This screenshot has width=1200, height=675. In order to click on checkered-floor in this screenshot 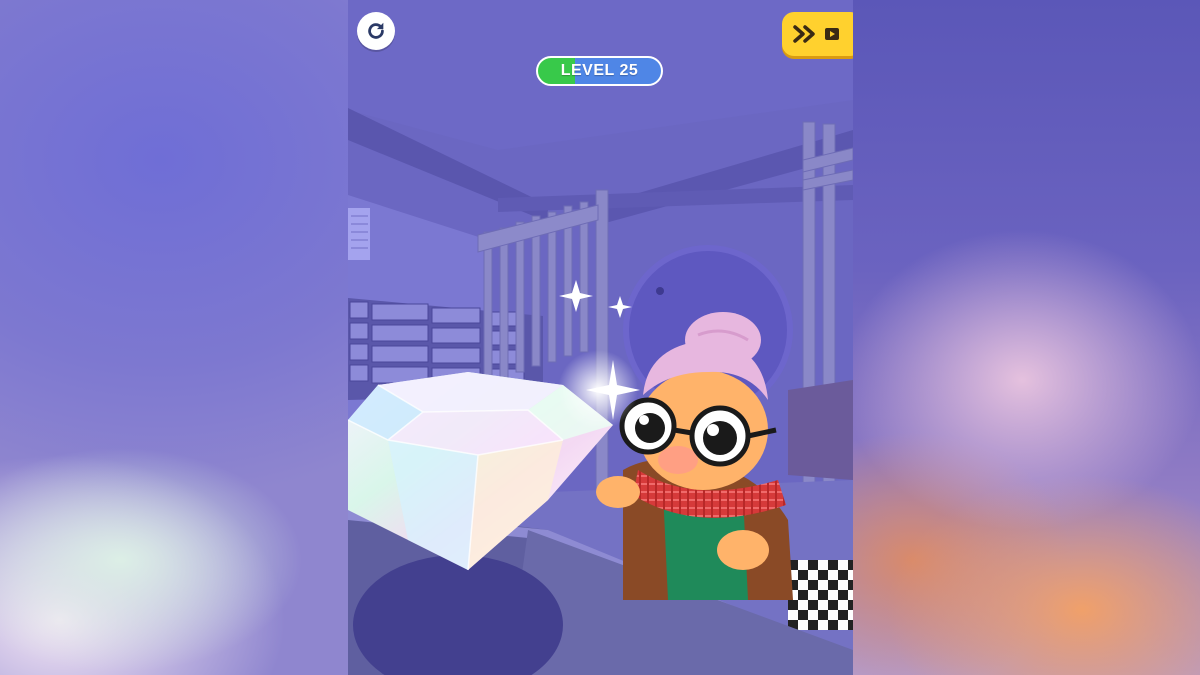, I will do `click(820, 595)`.